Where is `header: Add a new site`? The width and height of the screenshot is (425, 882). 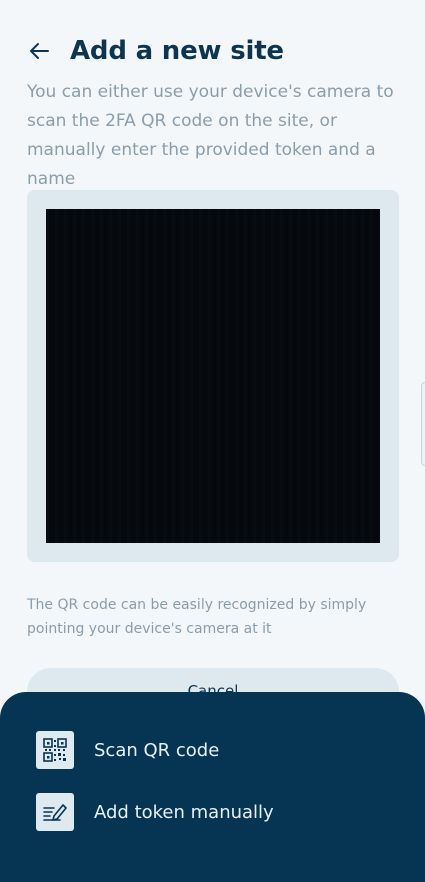
header: Add a new site is located at coordinates (155, 51).